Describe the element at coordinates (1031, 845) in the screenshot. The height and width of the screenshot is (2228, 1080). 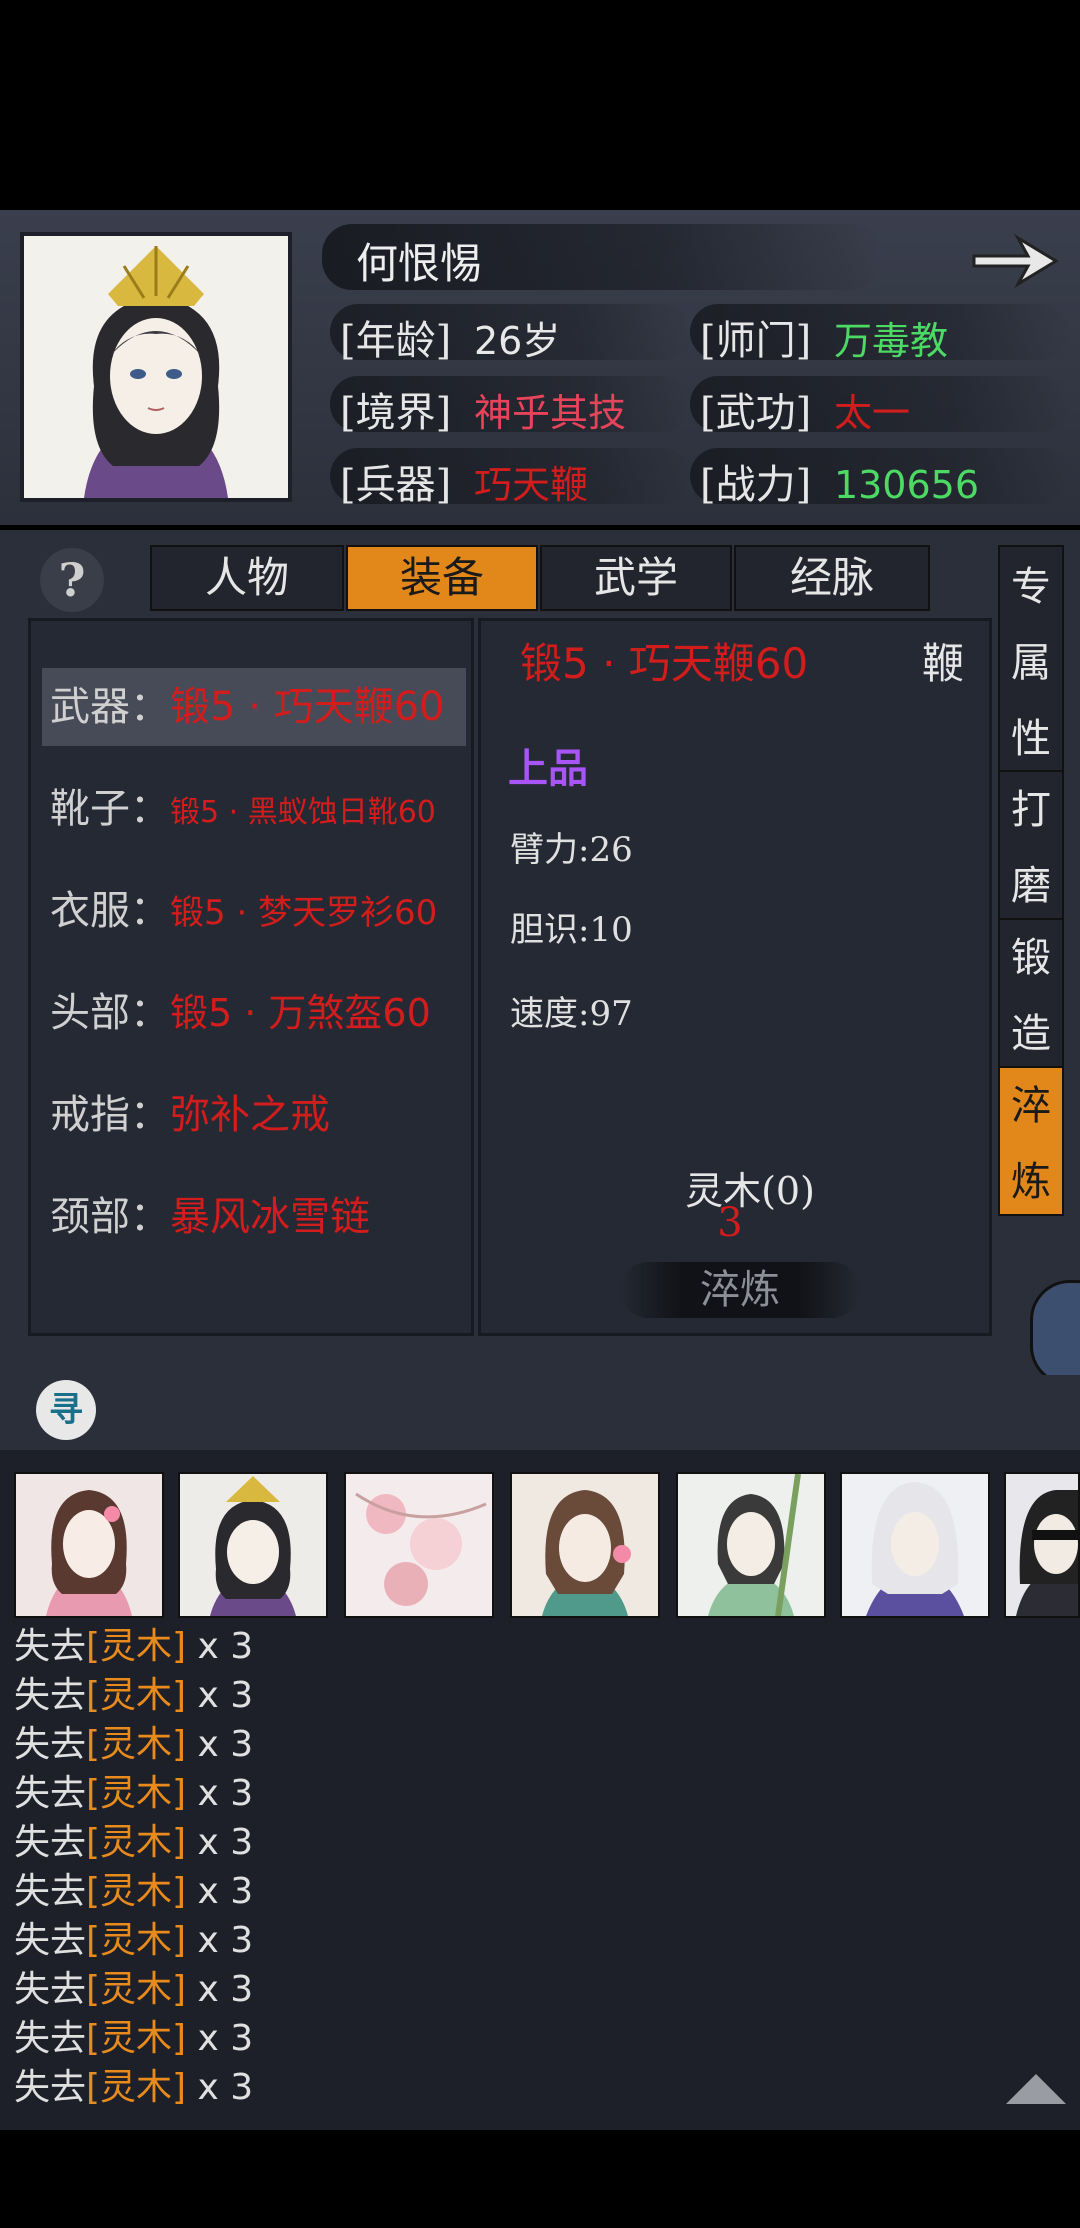
I see `side-tab-polish: 打 磨` at that location.